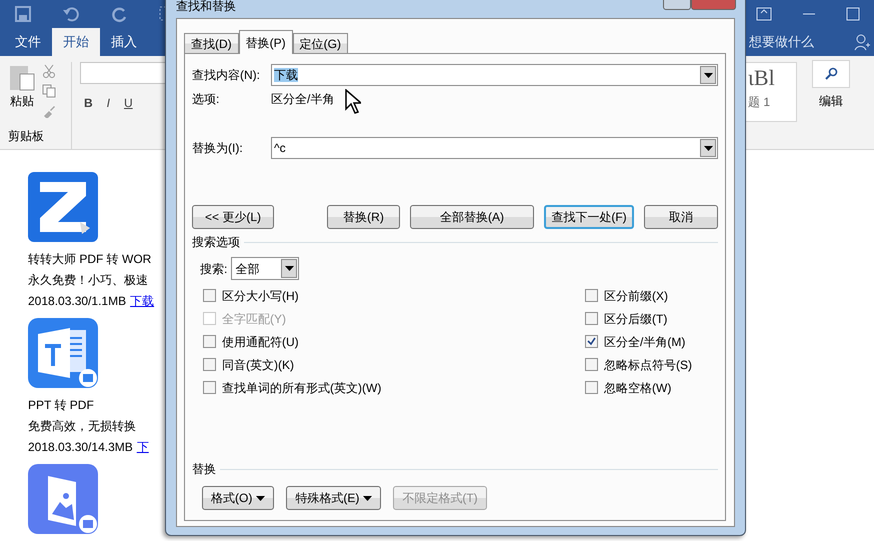 The height and width of the screenshot is (541, 874). I want to click on replace-field: ^c, so click(494, 148).